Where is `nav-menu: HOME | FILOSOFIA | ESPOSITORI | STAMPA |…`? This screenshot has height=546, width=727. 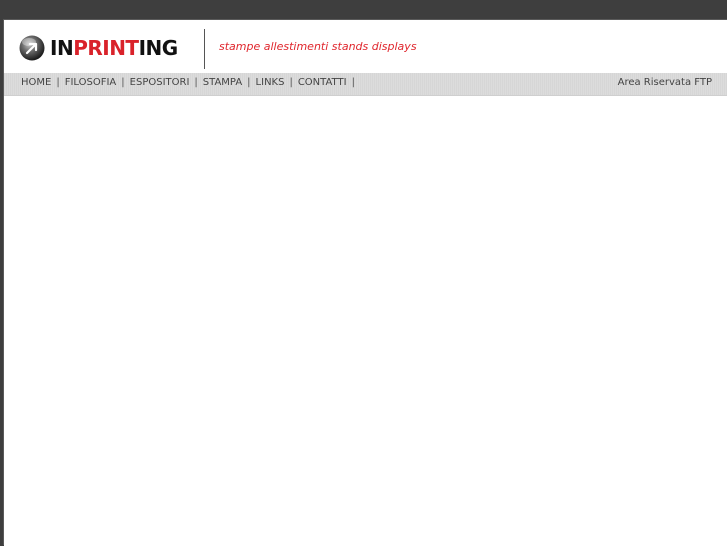
nav-menu: HOME | FILOSOFIA | ESPOSITORI | STAMPA |… is located at coordinates (190, 82).